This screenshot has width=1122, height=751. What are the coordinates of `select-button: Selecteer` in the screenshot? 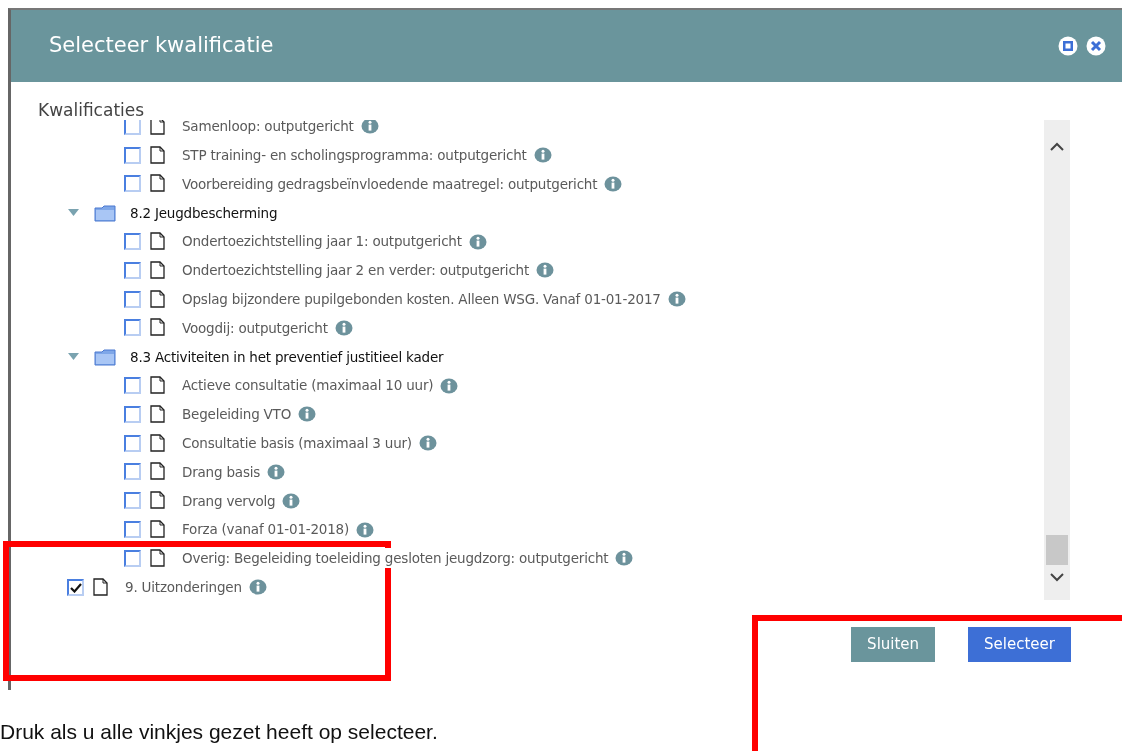 It's located at (1019, 644).